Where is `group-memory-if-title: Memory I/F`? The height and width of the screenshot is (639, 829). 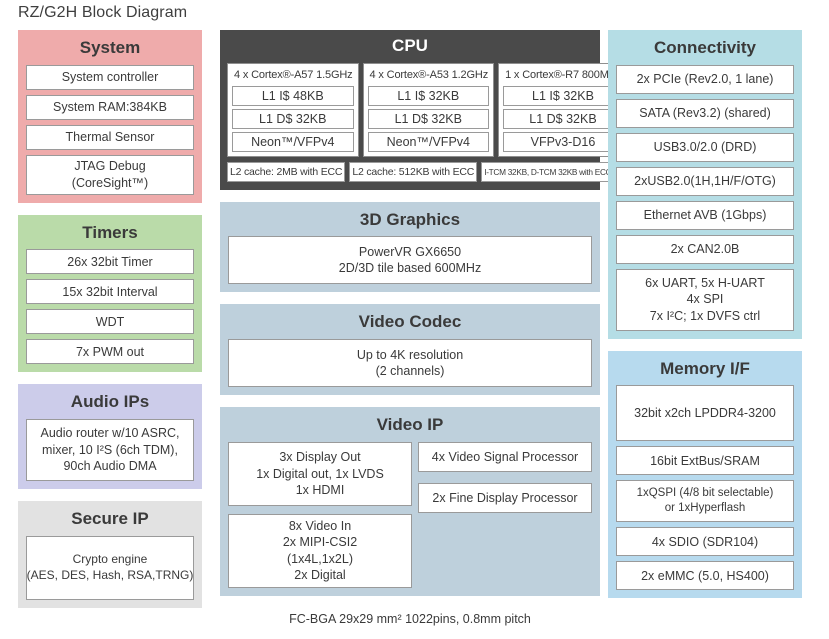
group-memory-if-title: Memory I/F is located at coordinates (705, 368).